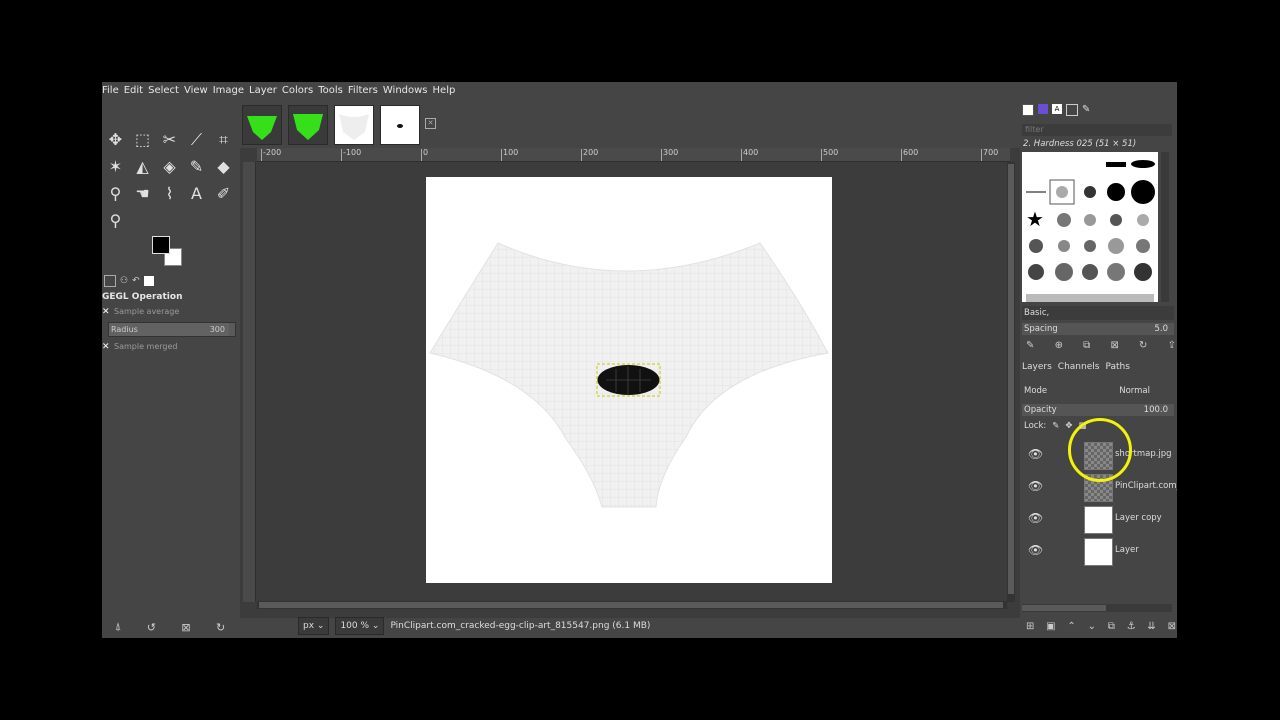  What do you see at coordinates (1057, 109) in the screenshot?
I see `fonts-tab-icon: A` at bounding box center [1057, 109].